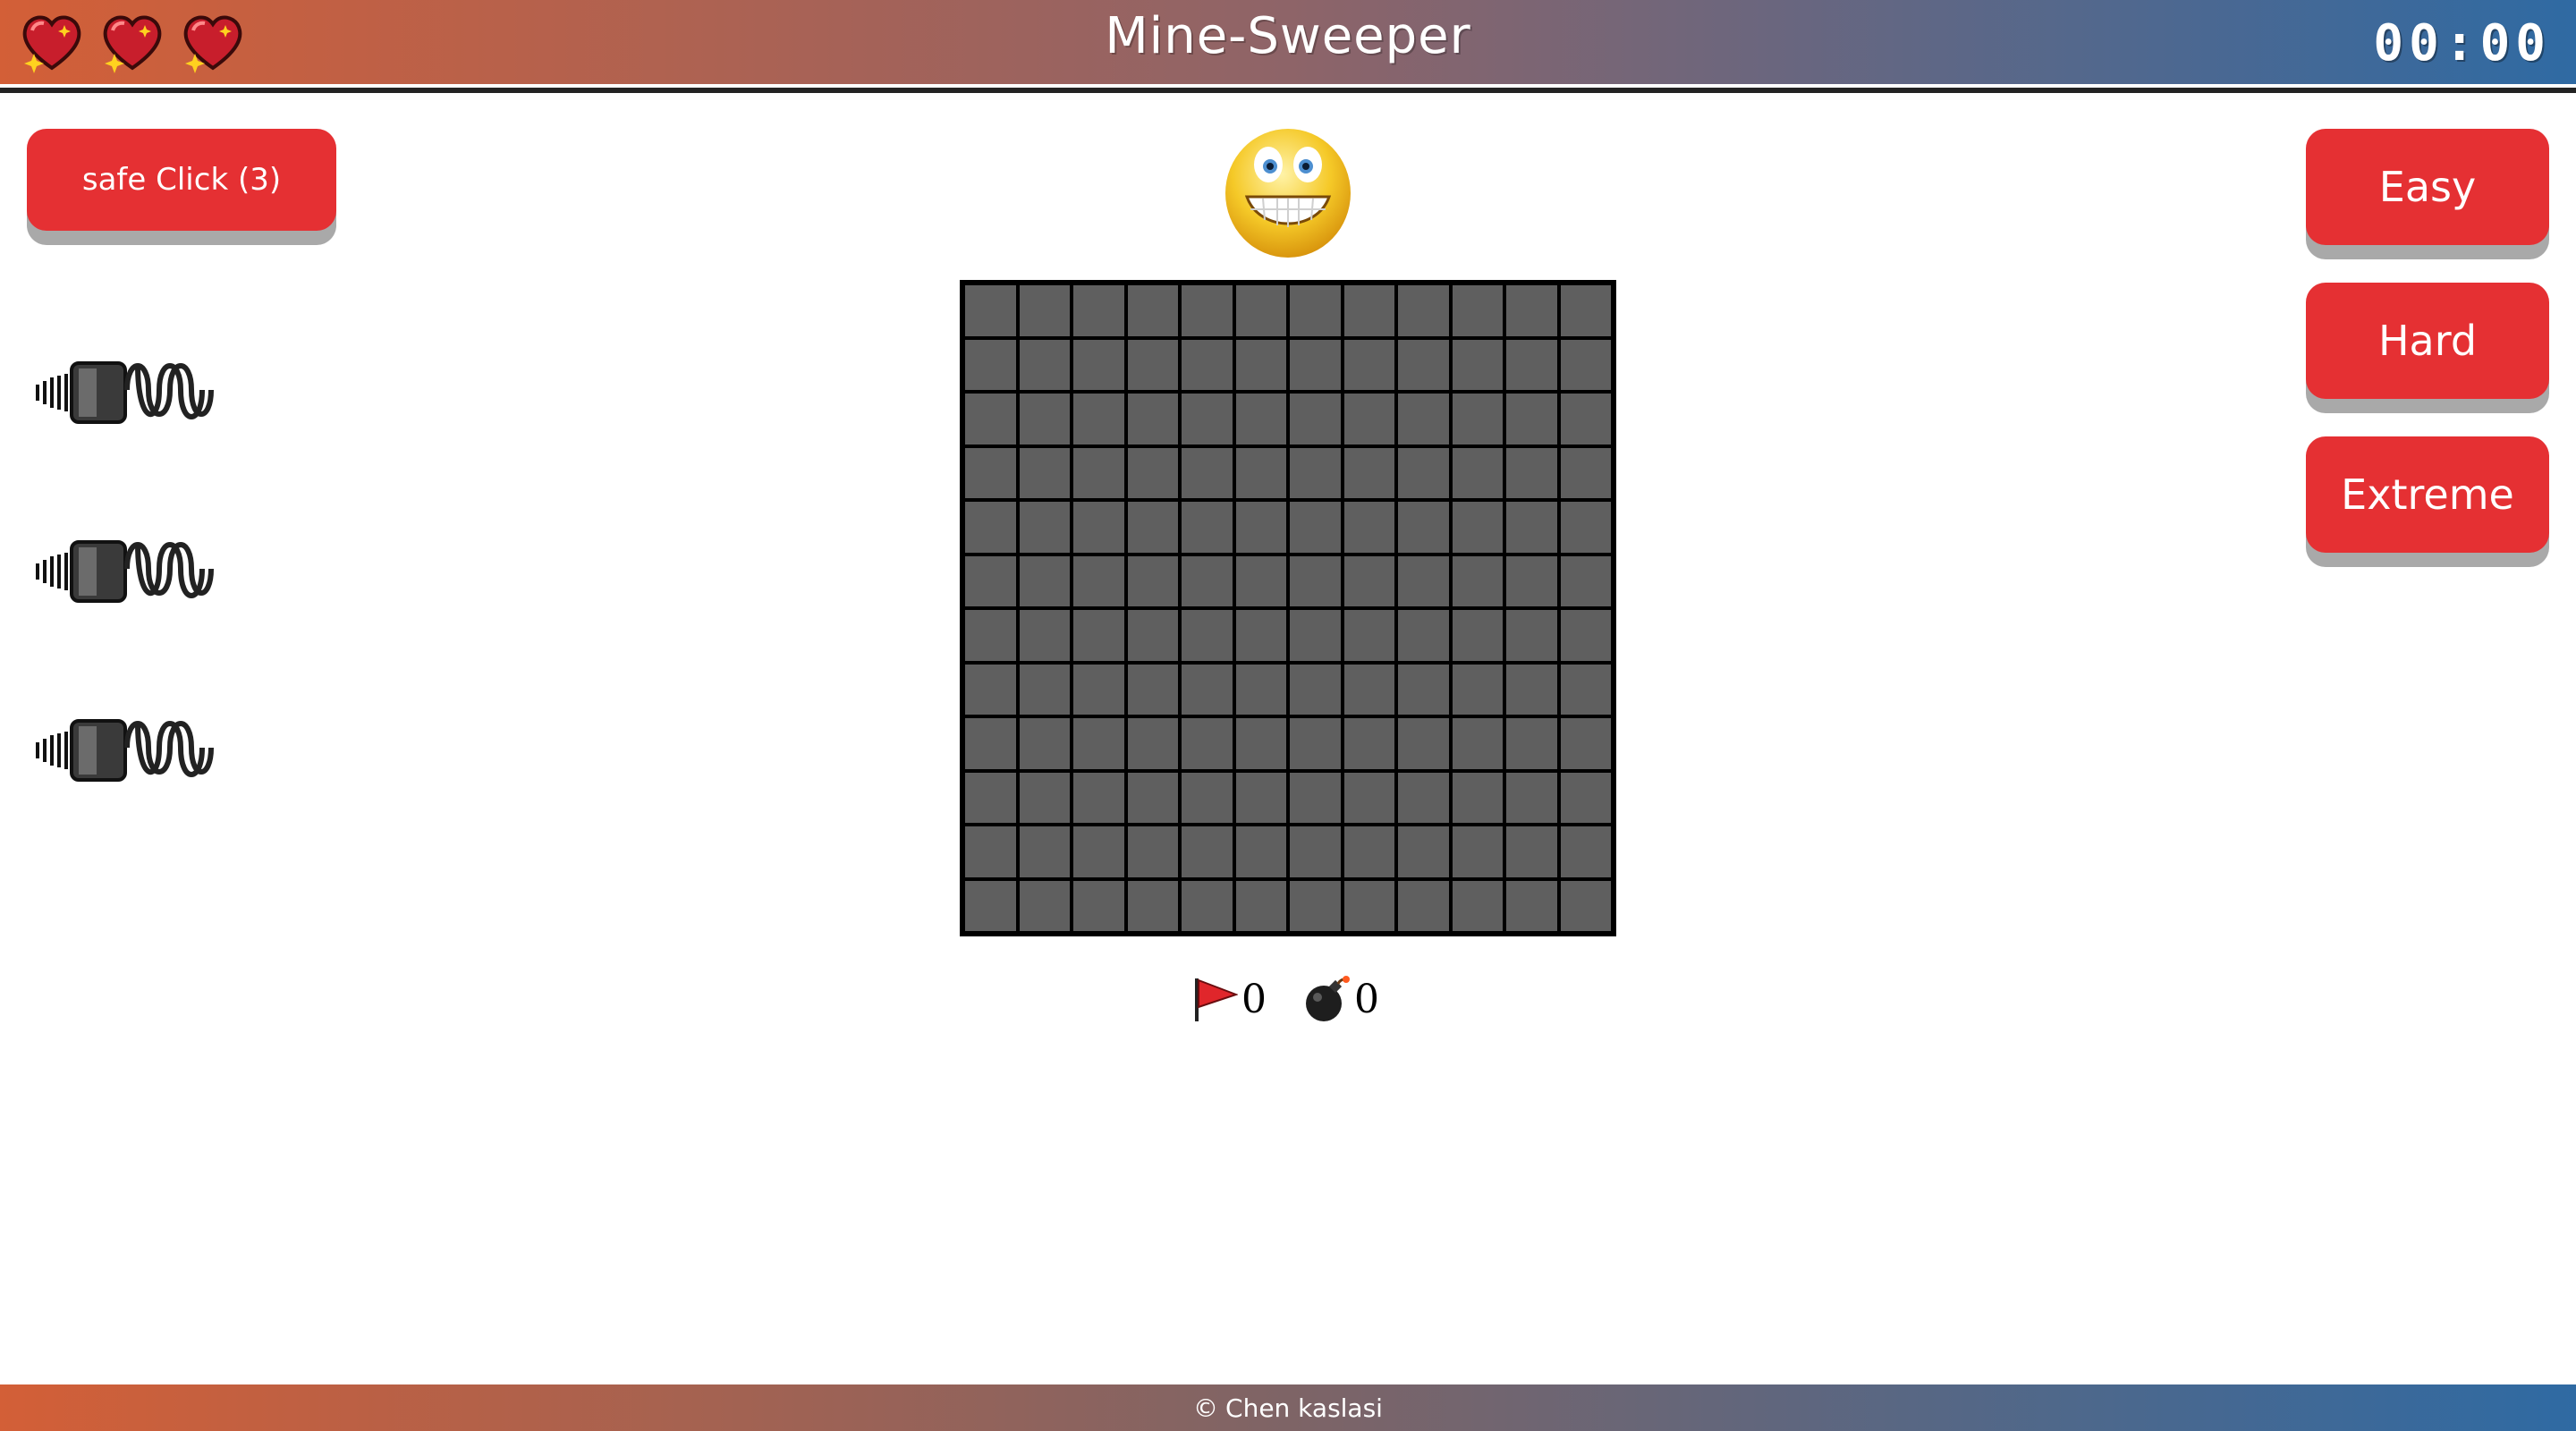 The height and width of the screenshot is (1431, 2576). What do you see at coordinates (2427, 341) in the screenshot?
I see `hard-button: Hard` at bounding box center [2427, 341].